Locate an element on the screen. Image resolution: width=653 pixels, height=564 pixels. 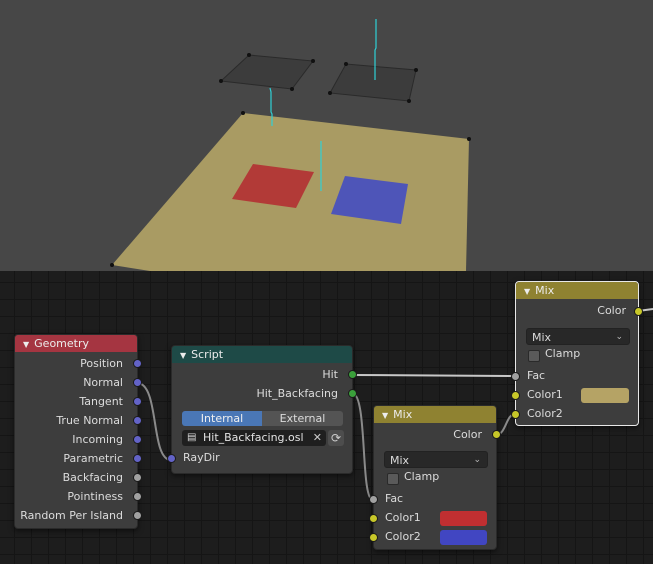
node-title: Geometry is located at coordinates (62, 343).